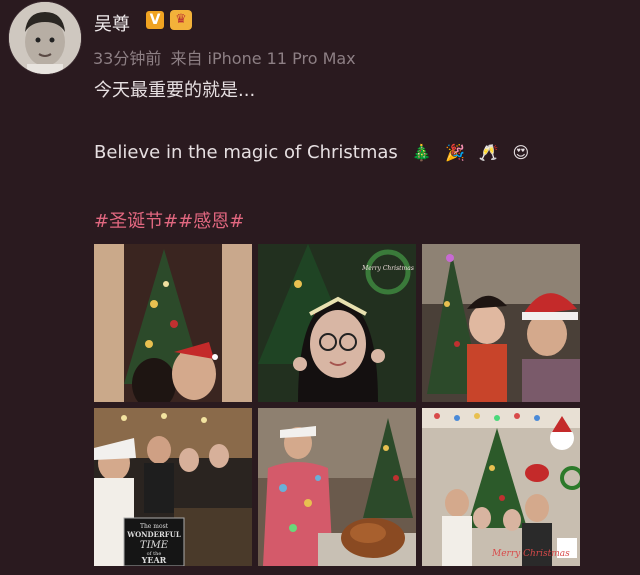 Image resolution: width=640 pixels, height=575 pixels. Describe the element at coordinates (181, 20) in the screenshot. I see `crown-icon: ♛` at that location.